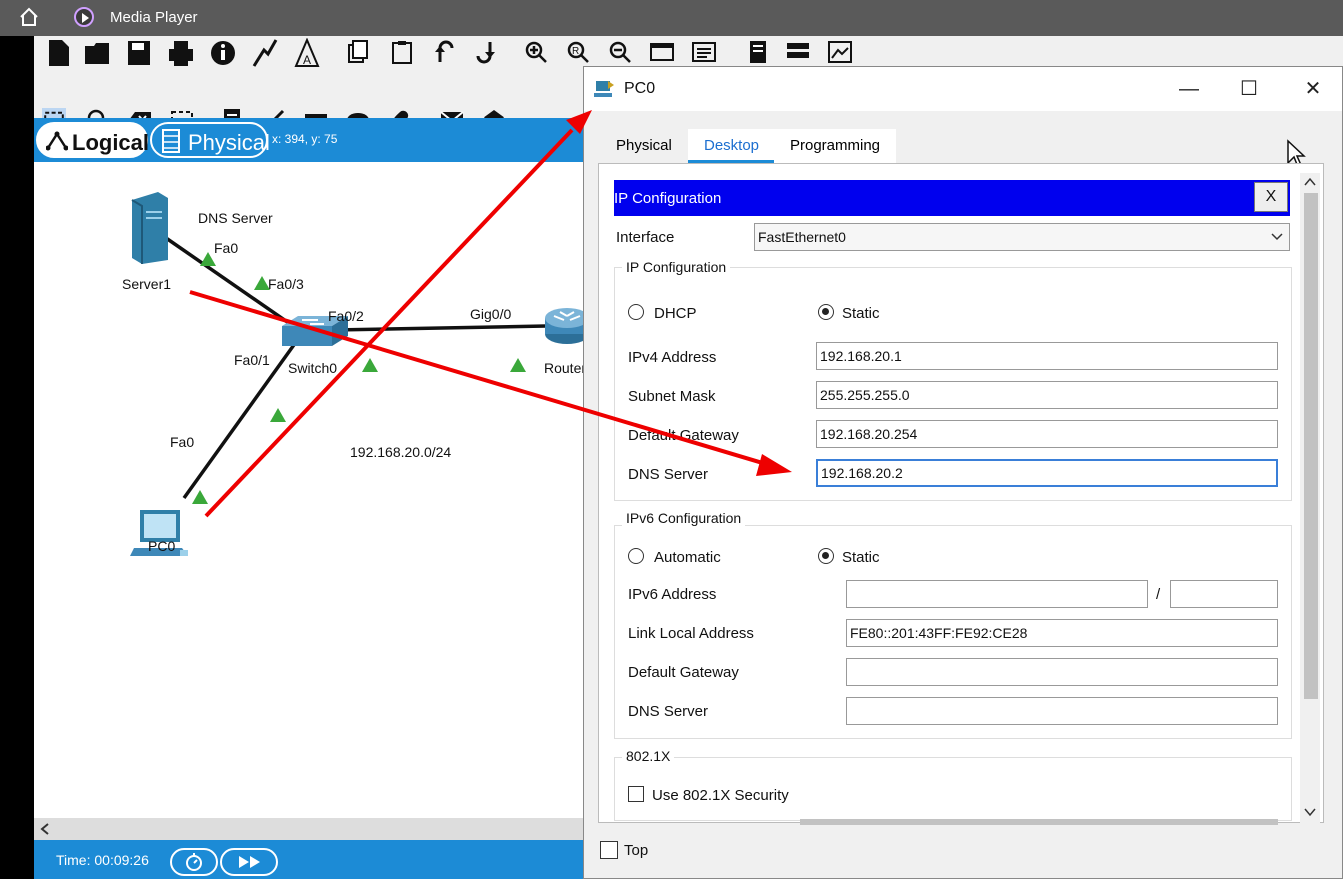 This screenshot has width=1343, height=879. I want to click on new-file-icon, so click(59, 53).